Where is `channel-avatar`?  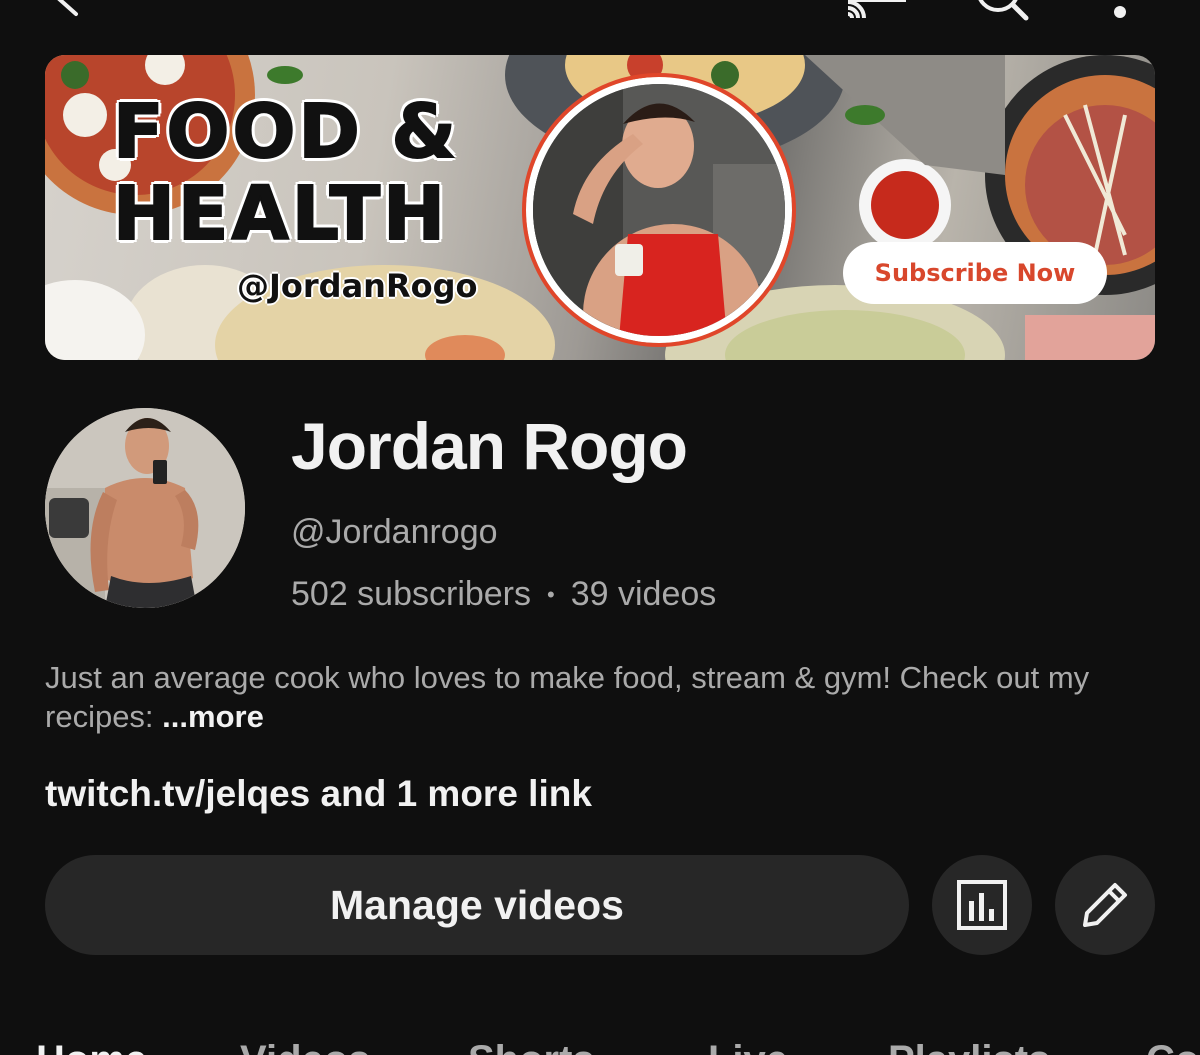
channel-avatar is located at coordinates (145, 508).